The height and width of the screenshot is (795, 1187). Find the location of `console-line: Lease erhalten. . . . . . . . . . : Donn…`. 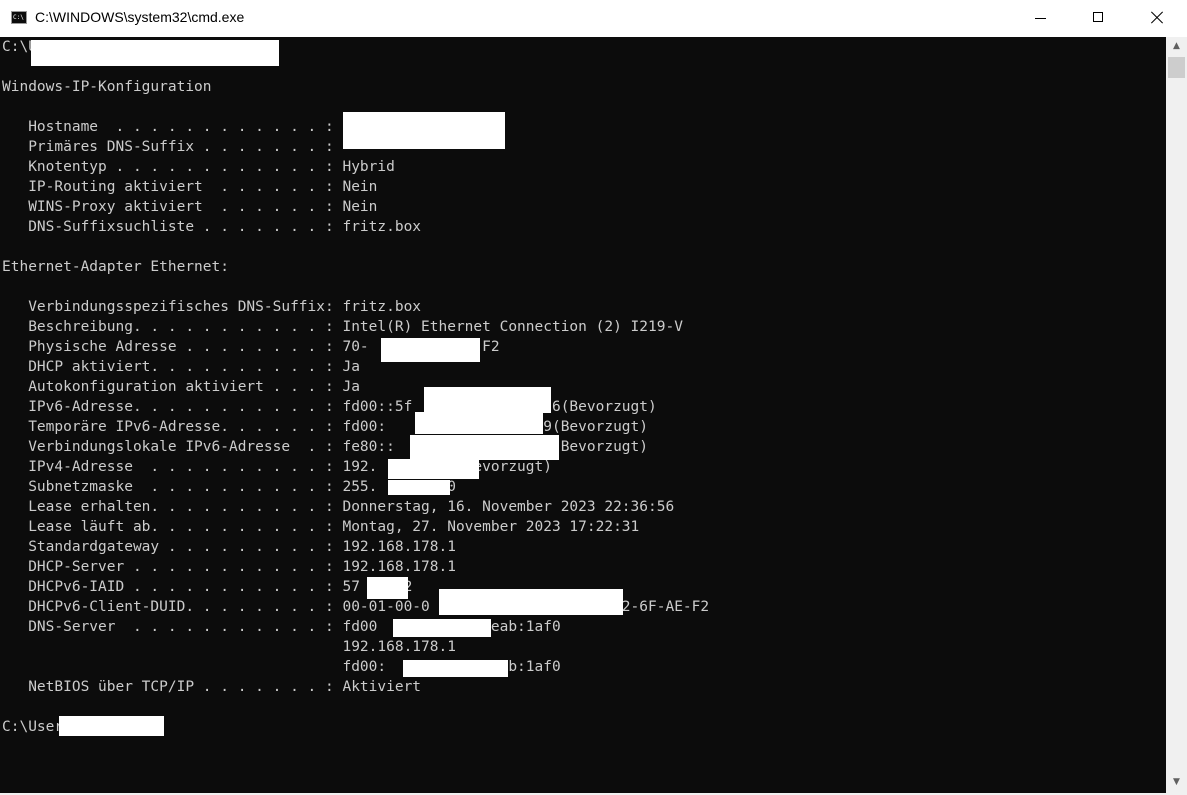

console-line: Lease erhalten. . . . . . . . . . : Donn… is located at coordinates (338, 507).